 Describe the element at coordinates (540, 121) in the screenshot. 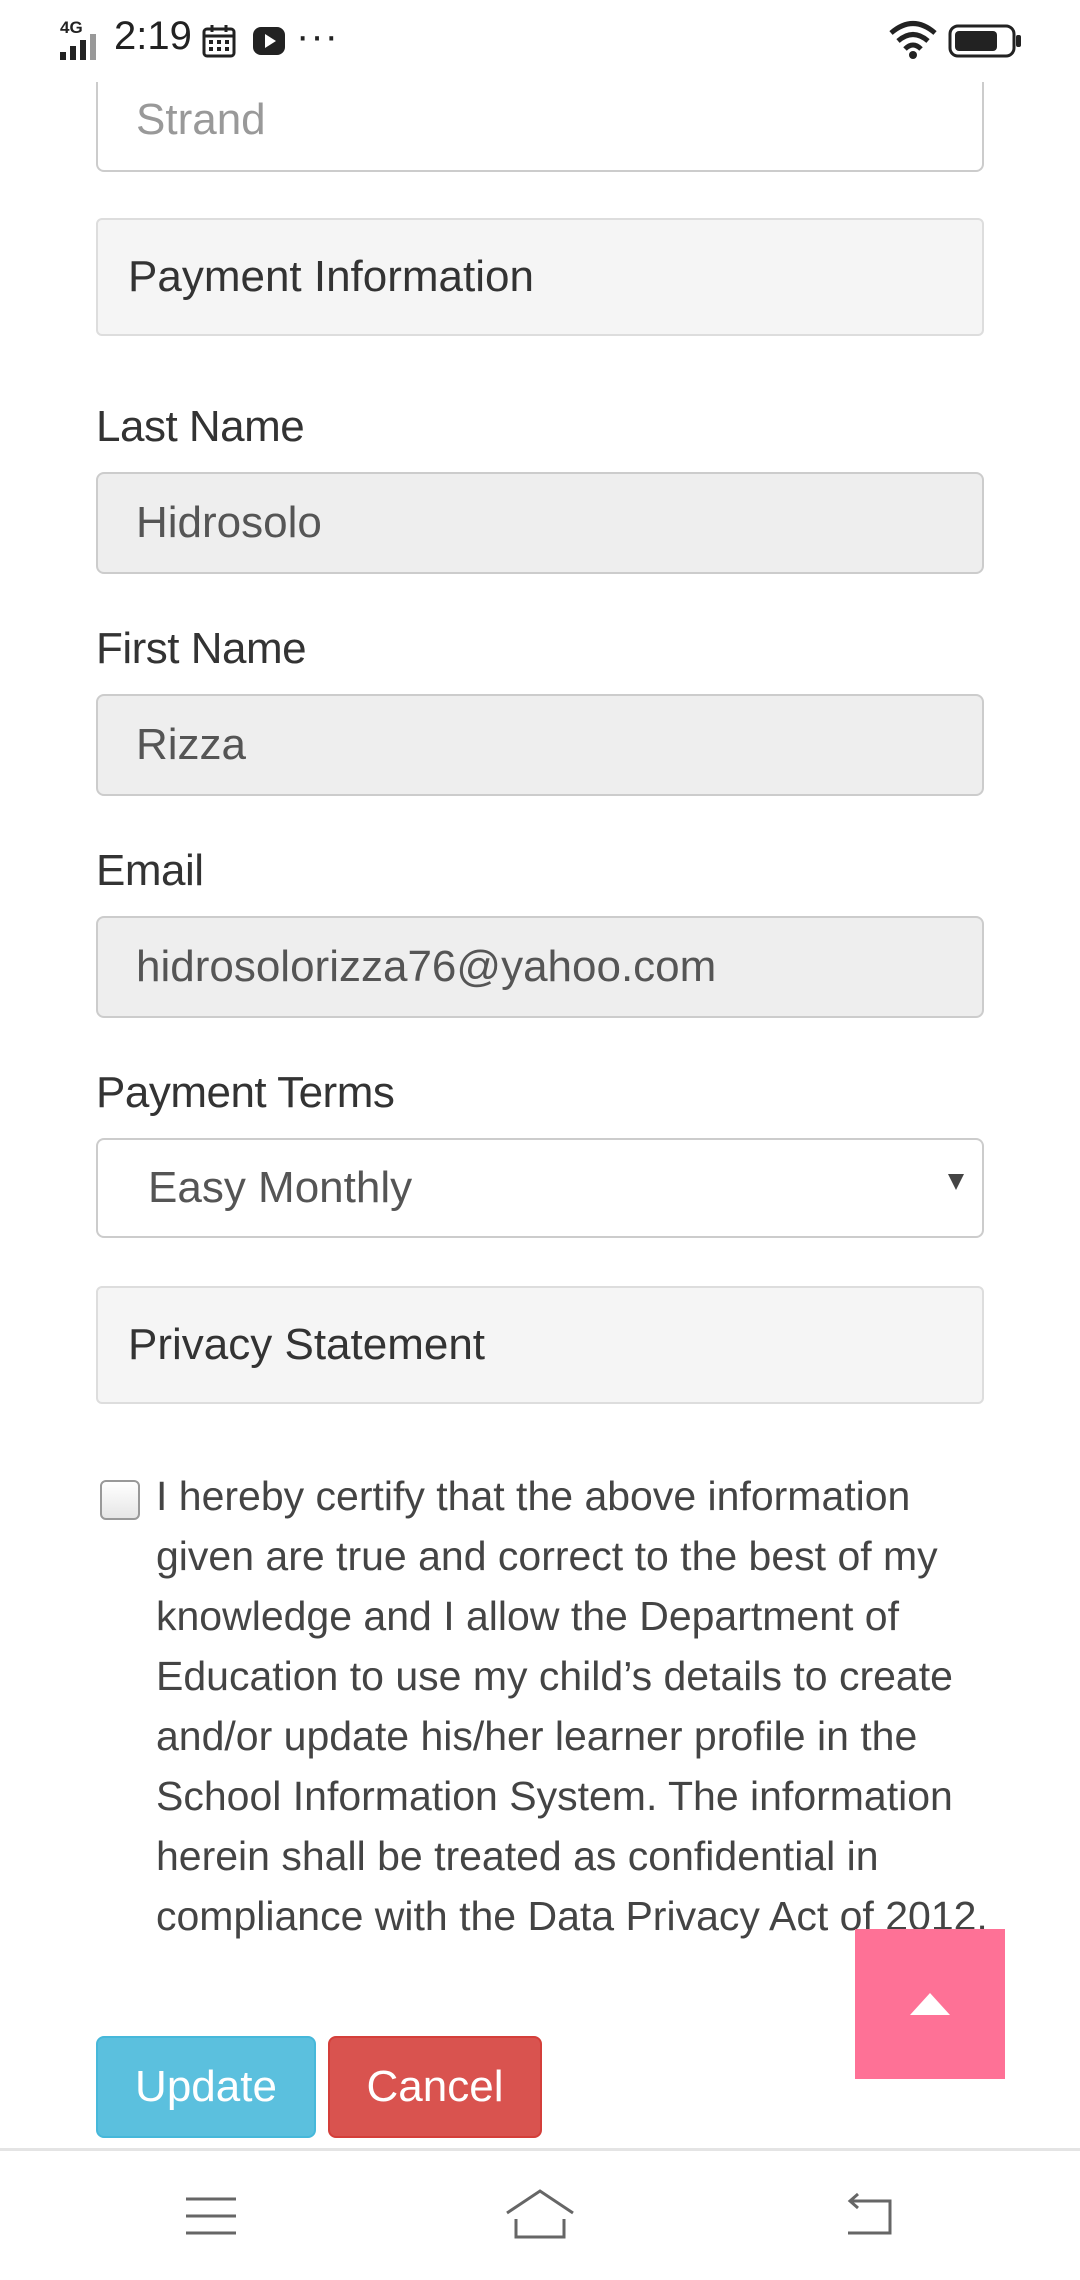

I see `strand-field: Strand` at that location.